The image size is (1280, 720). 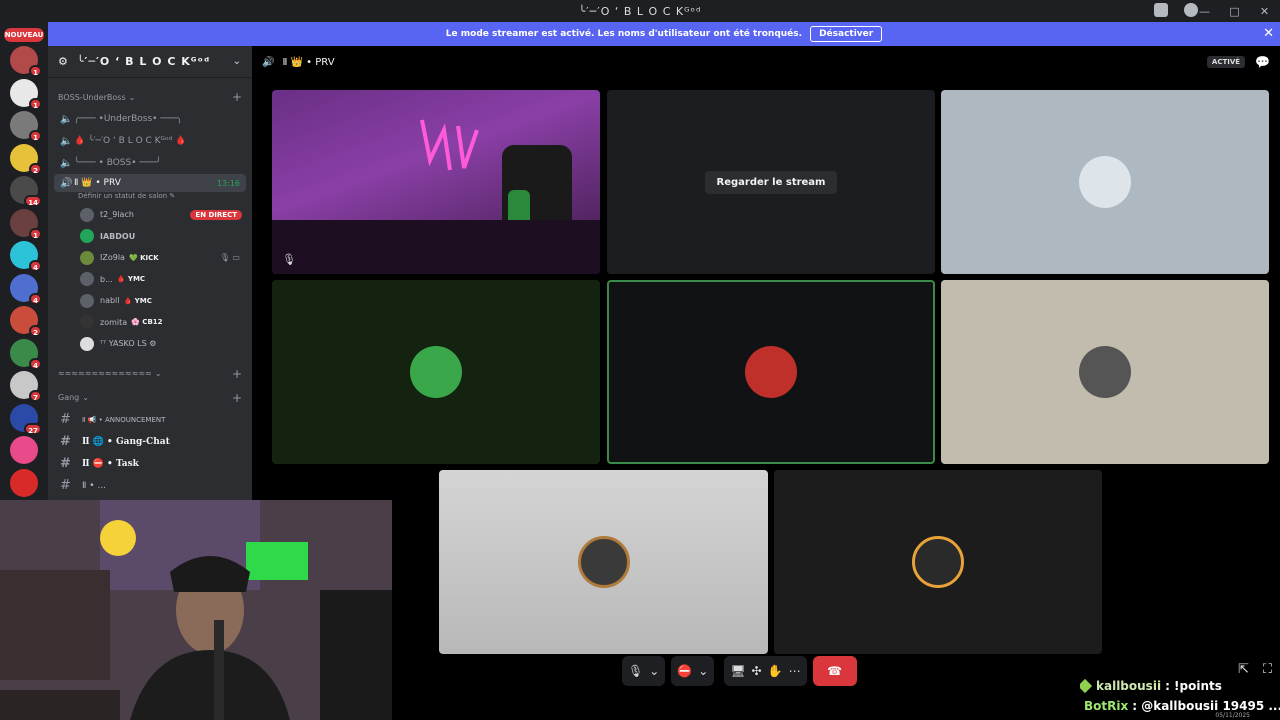 What do you see at coordinates (1205, 11) in the screenshot?
I see `minimize-button: —` at bounding box center [1205, 11].